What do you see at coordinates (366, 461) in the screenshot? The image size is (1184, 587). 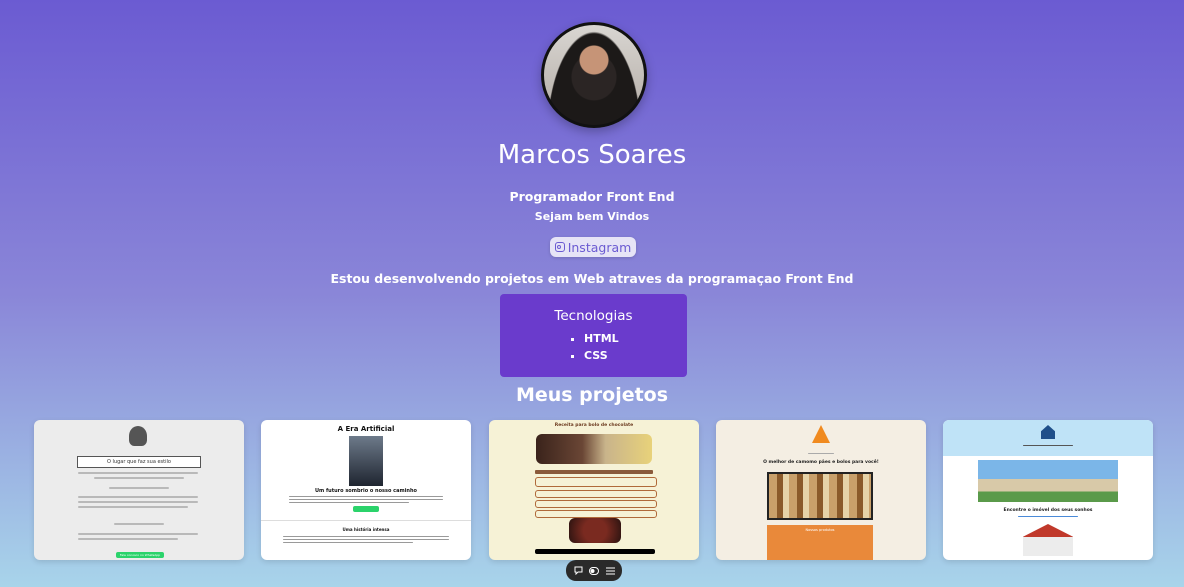 I see `book-cover-image` at bounding box center [366, 461].